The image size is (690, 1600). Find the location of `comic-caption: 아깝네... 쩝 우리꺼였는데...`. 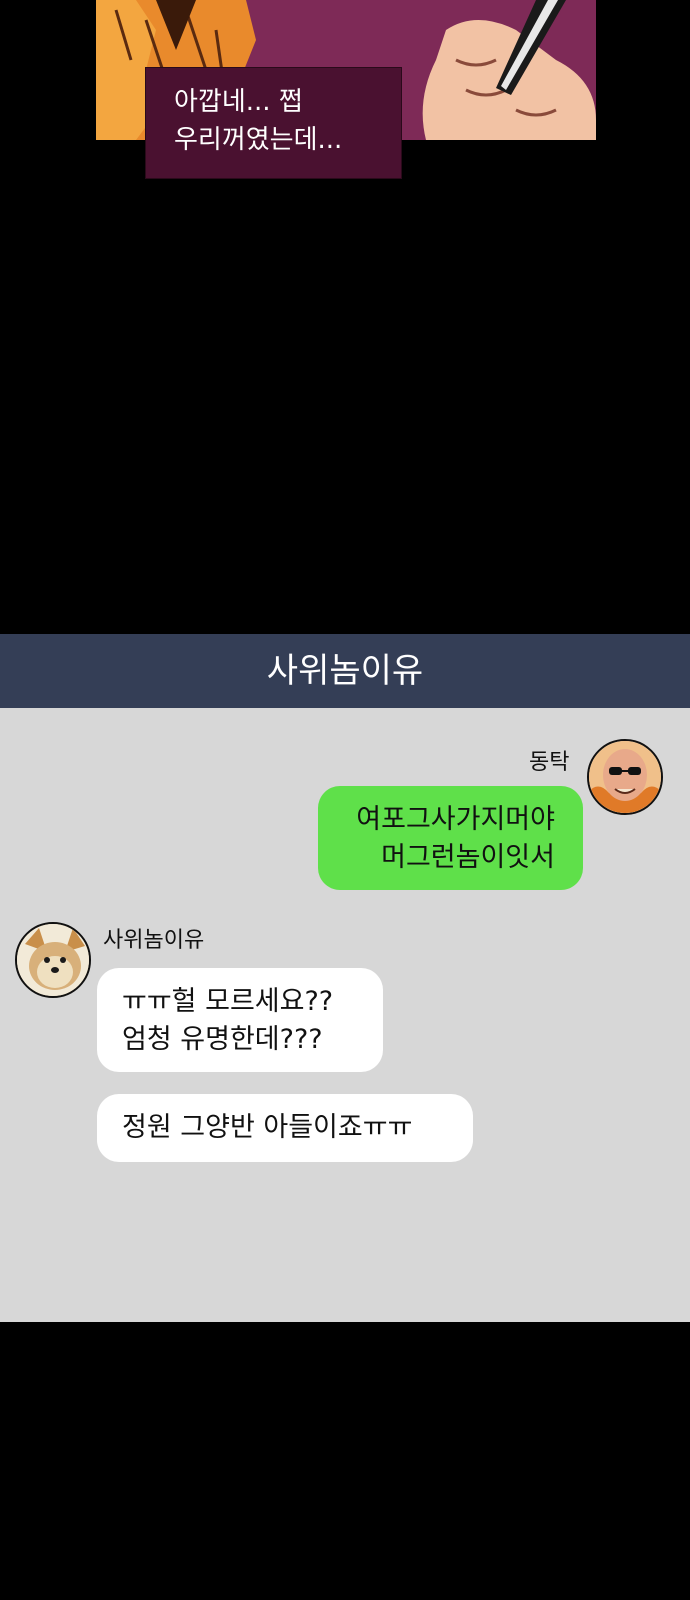

comic-caption: 아깝네... 쩝 우리꺼였는데... is located at coordinates (273, 123).